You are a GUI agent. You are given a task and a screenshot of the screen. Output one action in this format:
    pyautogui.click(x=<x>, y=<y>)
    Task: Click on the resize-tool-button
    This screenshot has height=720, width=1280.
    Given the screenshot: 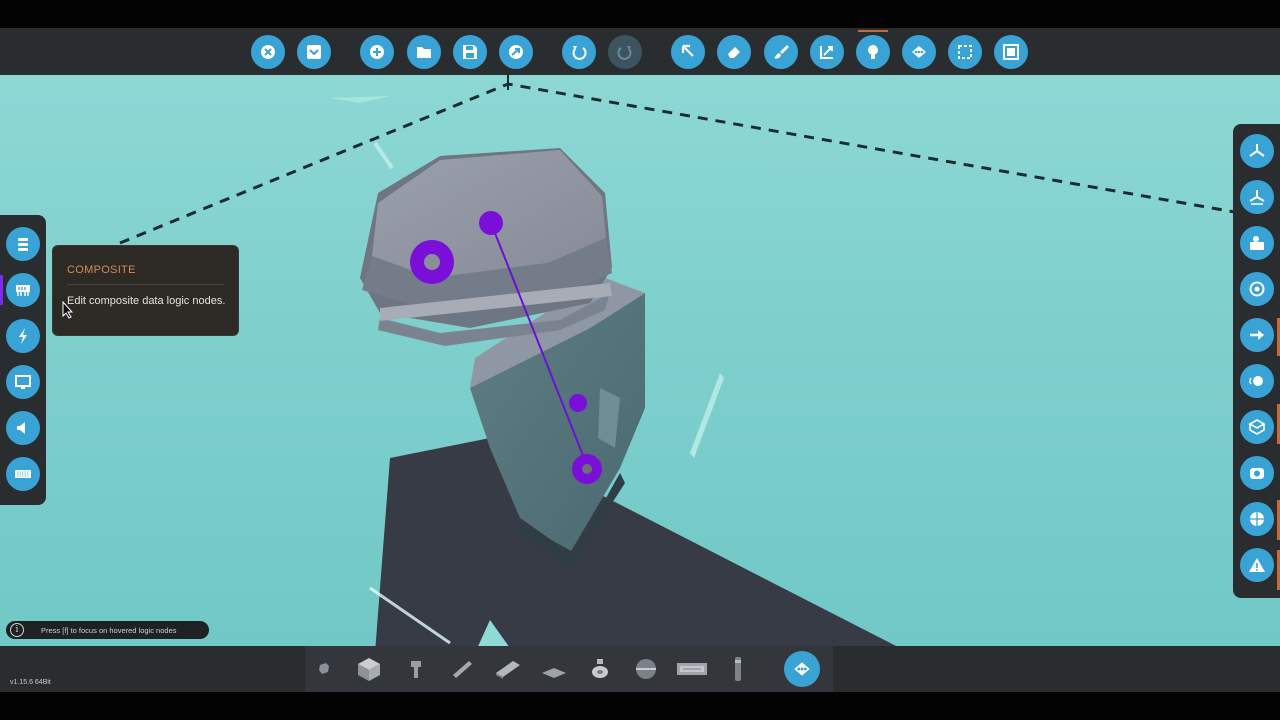 What is the action you would take?
    pyautogui.click(x=827, y=52)
    